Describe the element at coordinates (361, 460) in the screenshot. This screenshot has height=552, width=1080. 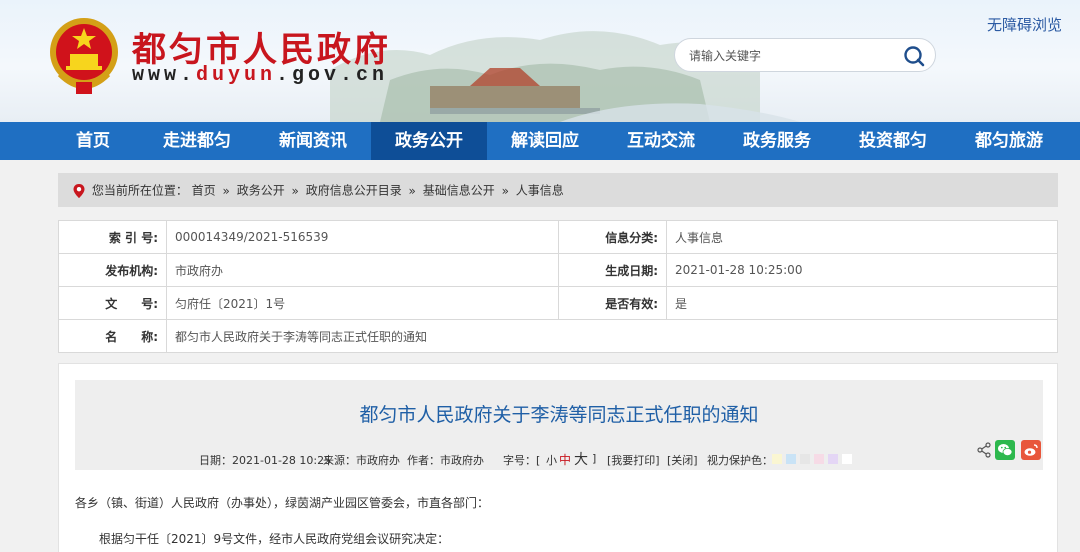
I see `meta-source: 来源：市政府办` at that location.